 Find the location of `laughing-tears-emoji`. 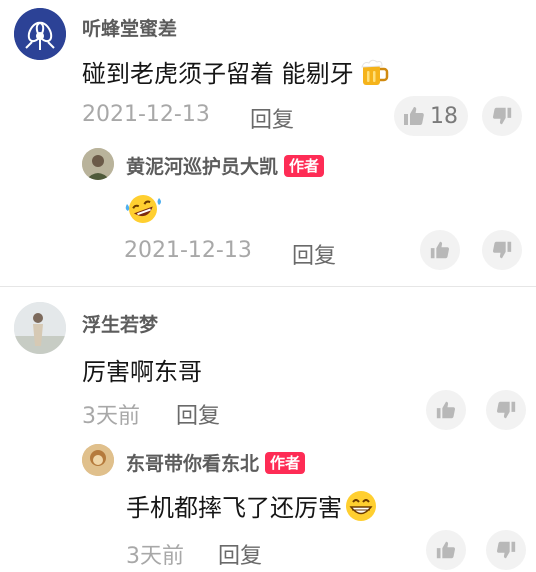

laughing-tears-emoji is located at coordinates (143, 209).